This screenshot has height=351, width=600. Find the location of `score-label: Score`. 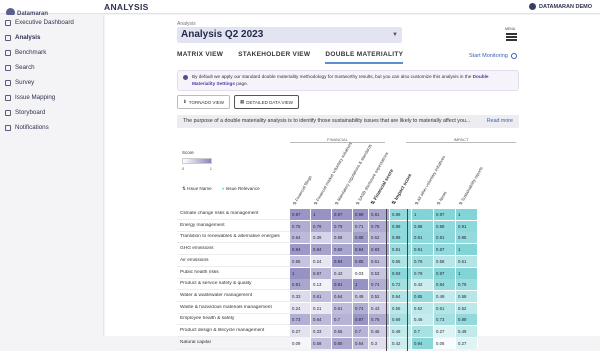

score-label: Score is located at coordinates (188, 152).